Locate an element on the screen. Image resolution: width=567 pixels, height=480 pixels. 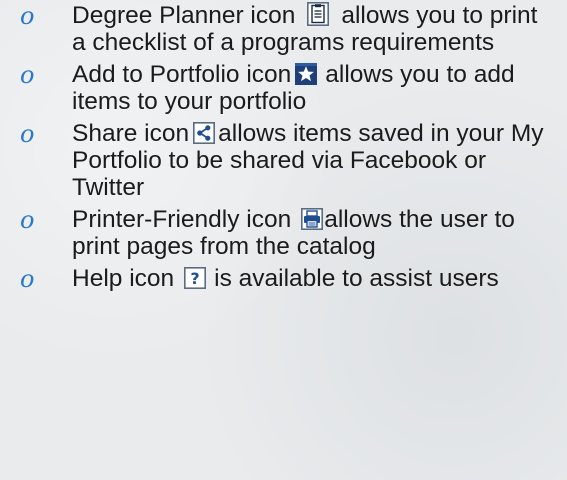
help-question-icon: ? is located at coordinates (195, 278).